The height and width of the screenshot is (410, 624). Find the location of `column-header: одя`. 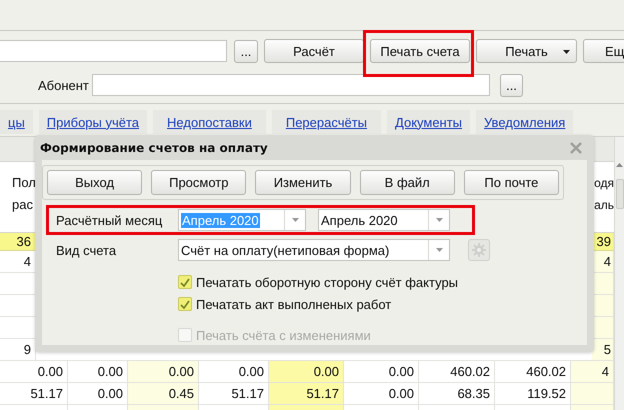

column-header: одя is located at coordinates (604, 183).